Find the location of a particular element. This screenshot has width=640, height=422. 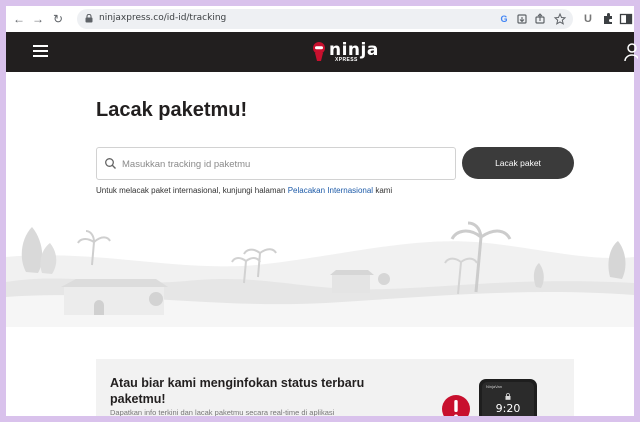

extensions-puzzle-icon is located at coordinates (608, 19).